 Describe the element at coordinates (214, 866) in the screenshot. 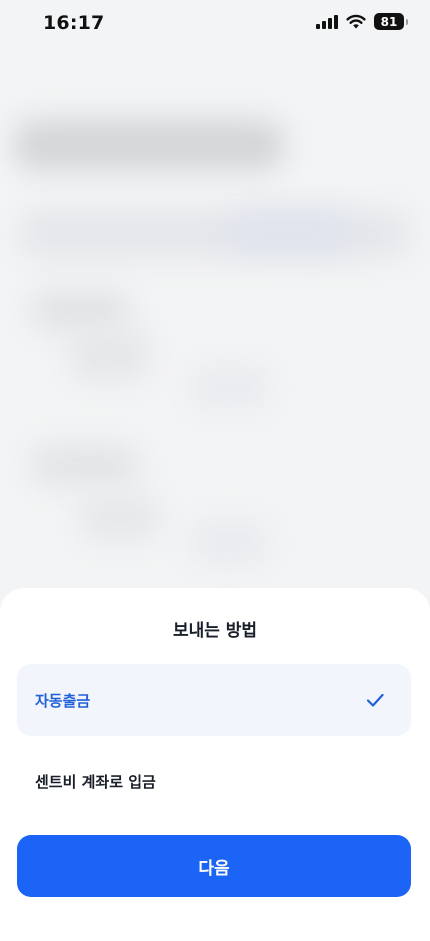

I see `next-button: 다음` at that location.